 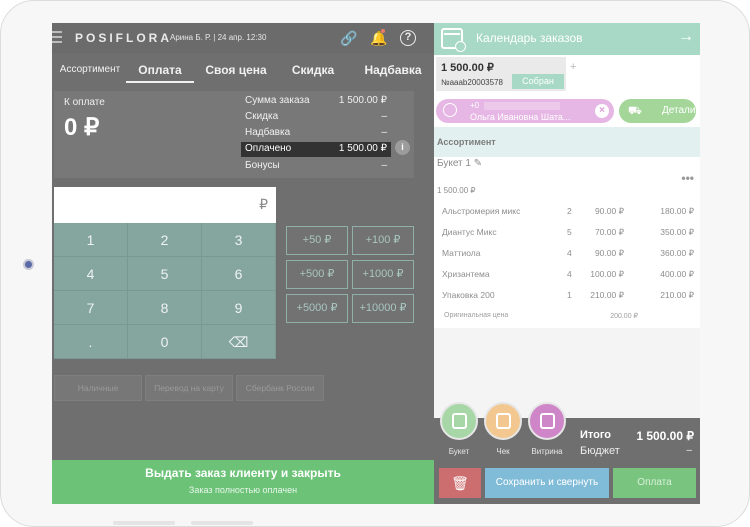 What do you see at coordinates (165, 240) in the screenshot?
I see `key-2: 2` at bounding box center [165, 240].